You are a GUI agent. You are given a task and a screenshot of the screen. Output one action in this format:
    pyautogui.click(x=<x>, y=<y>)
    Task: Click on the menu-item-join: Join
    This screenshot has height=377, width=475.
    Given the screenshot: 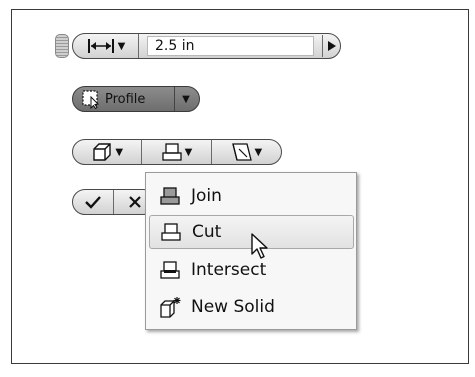 What is the action you would take?
    pyautogui.click(x=251, y=196)
    